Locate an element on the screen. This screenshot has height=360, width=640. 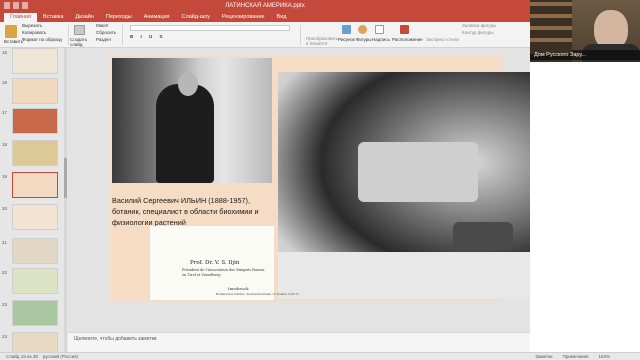
layout-button: Макет is located at coordinates (102, 25).